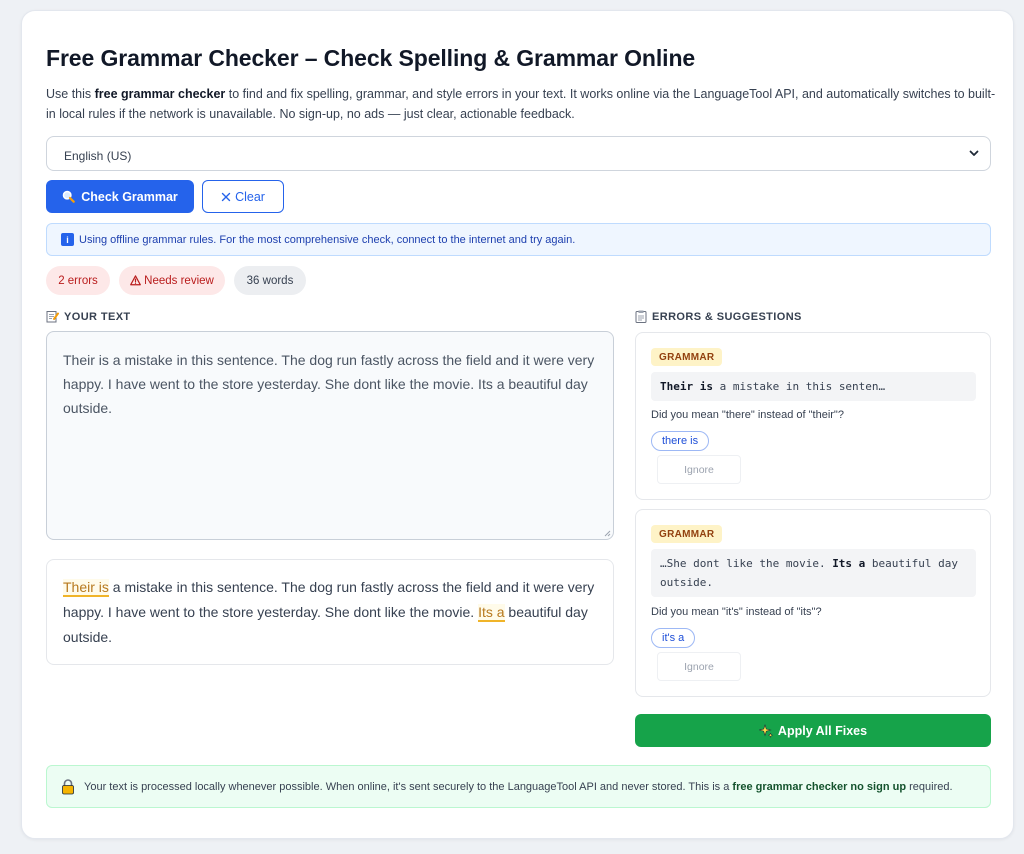 This screenshot has width=1024, height=854. What do you see at coordinates (491, 613) in the screenshot?
I see `error-highlight: Its a` at bounding box center [491, 613].